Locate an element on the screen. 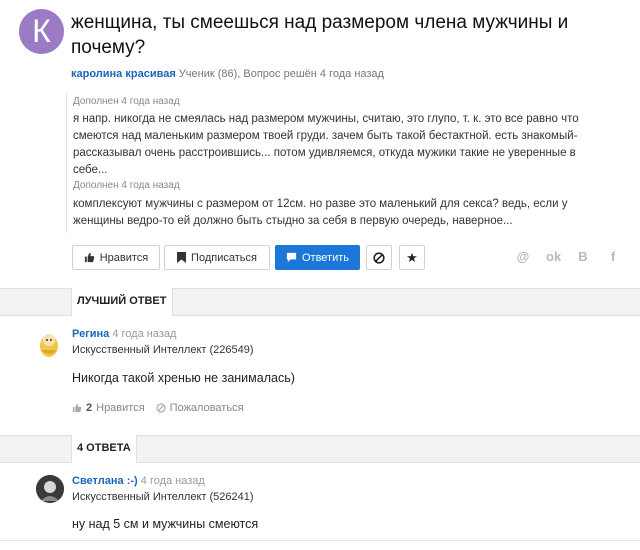  answer-author: Регина 4 года назад is located at coordinates (124, 334).